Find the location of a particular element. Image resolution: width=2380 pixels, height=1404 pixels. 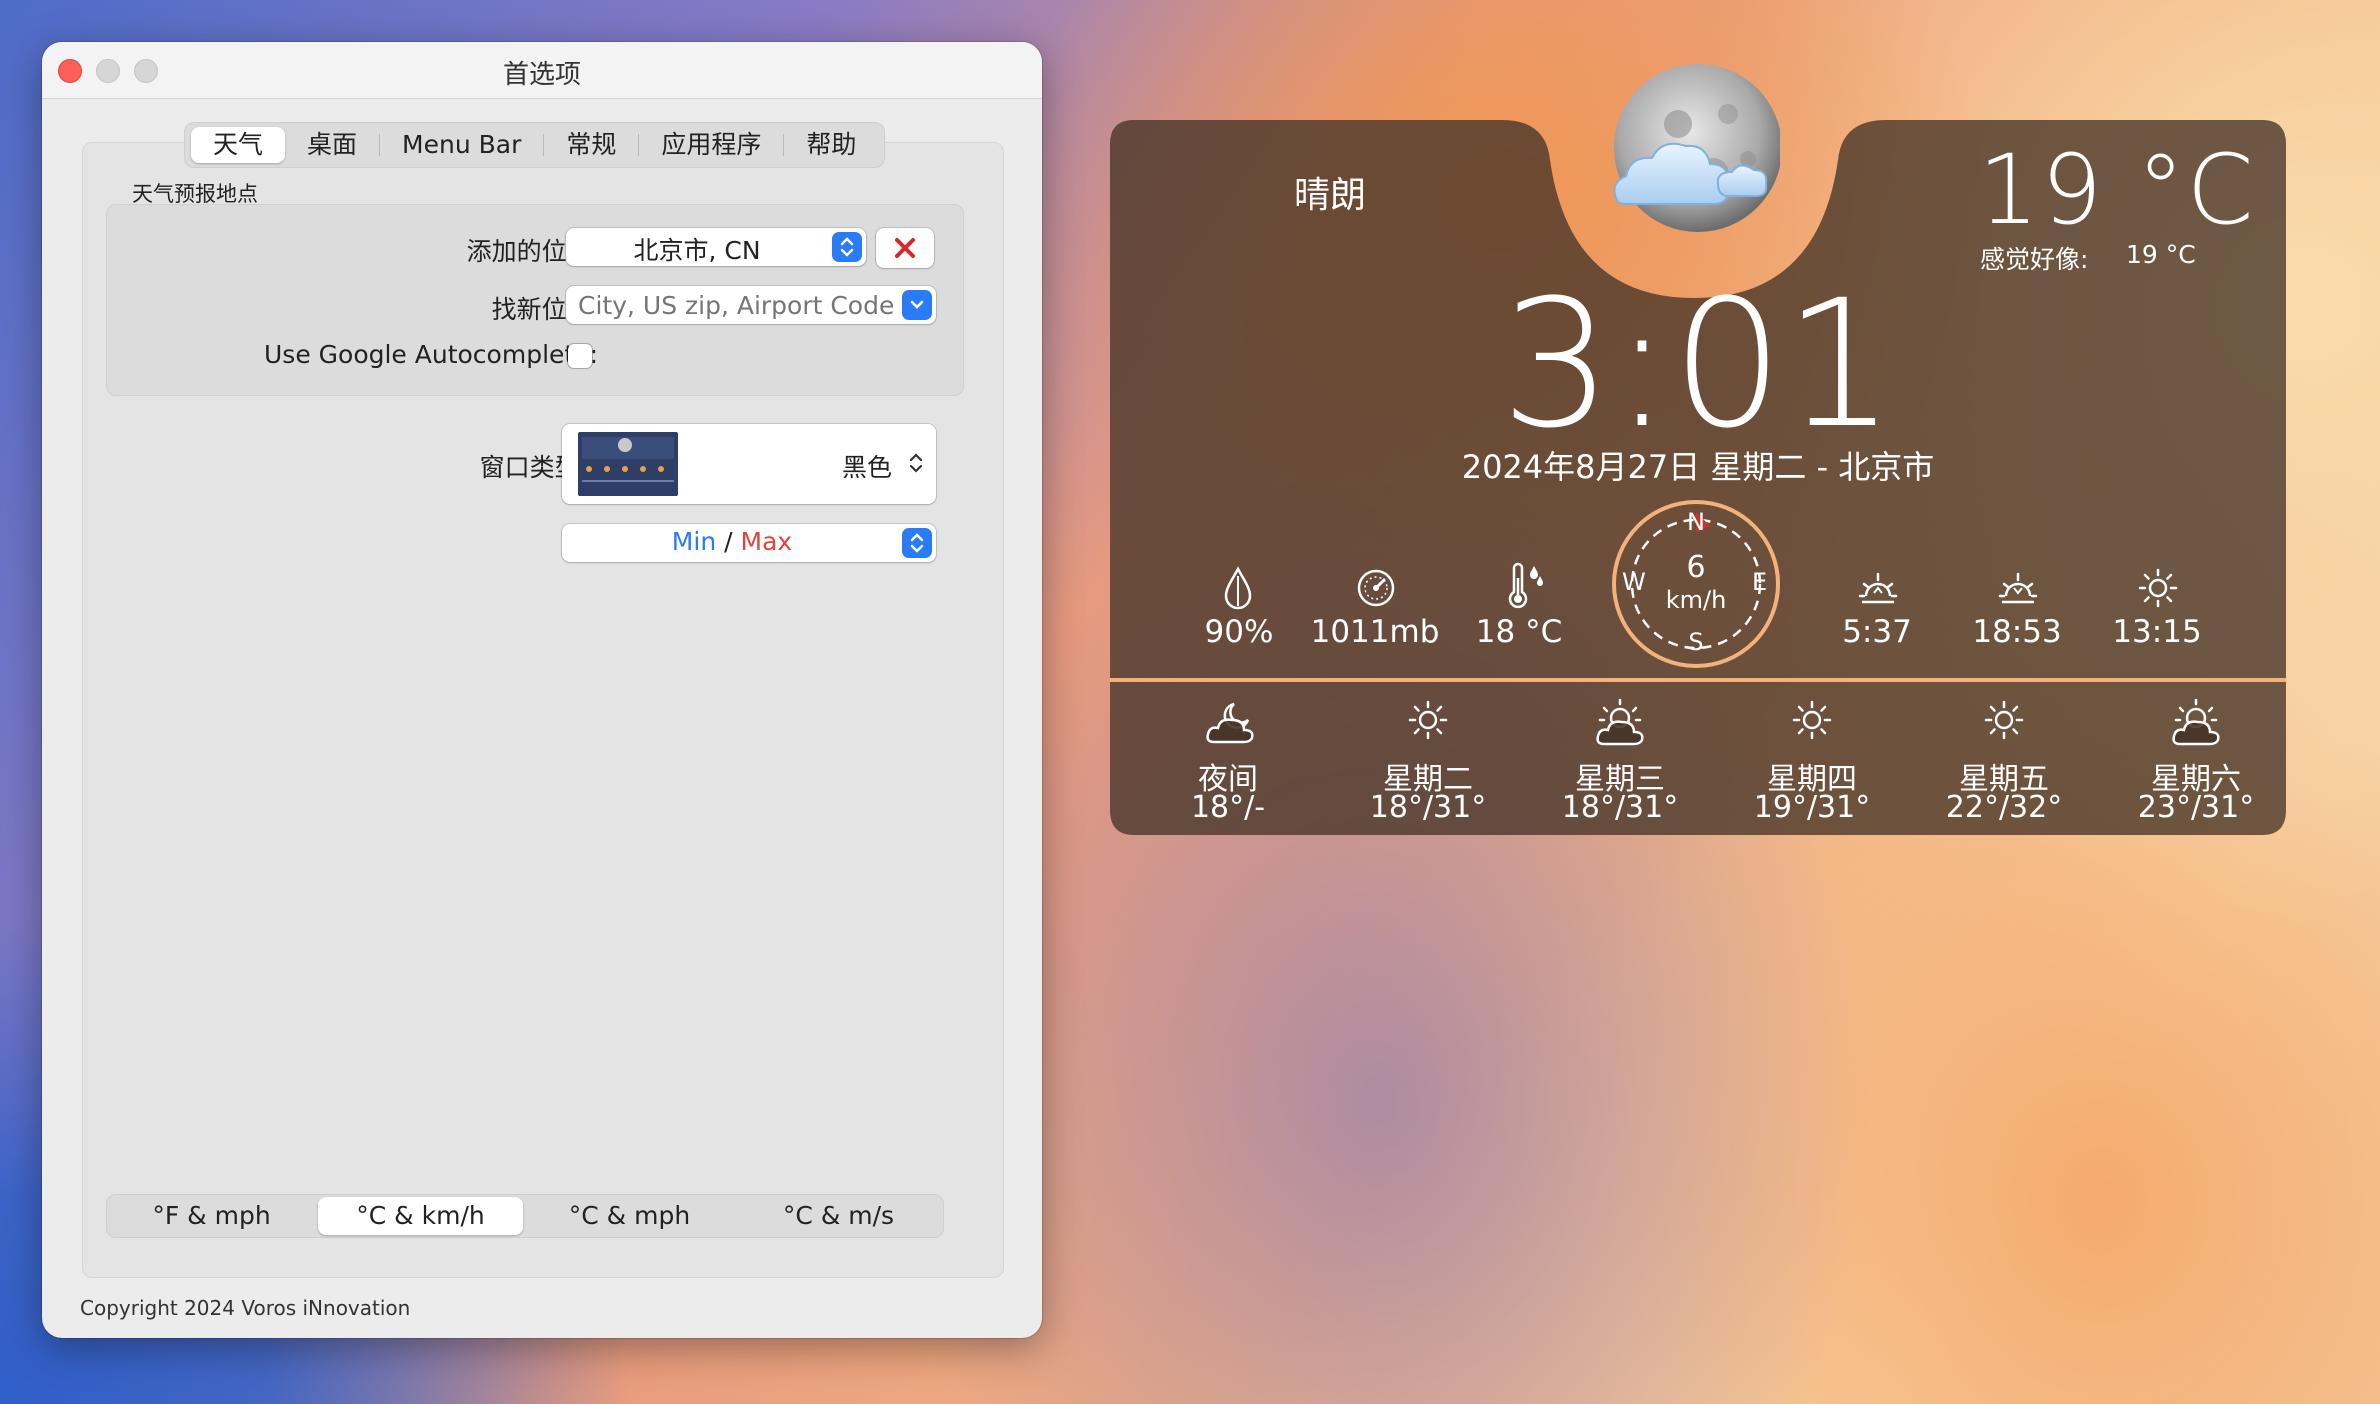

compass-north: N is located at coordinates (1696, 522).